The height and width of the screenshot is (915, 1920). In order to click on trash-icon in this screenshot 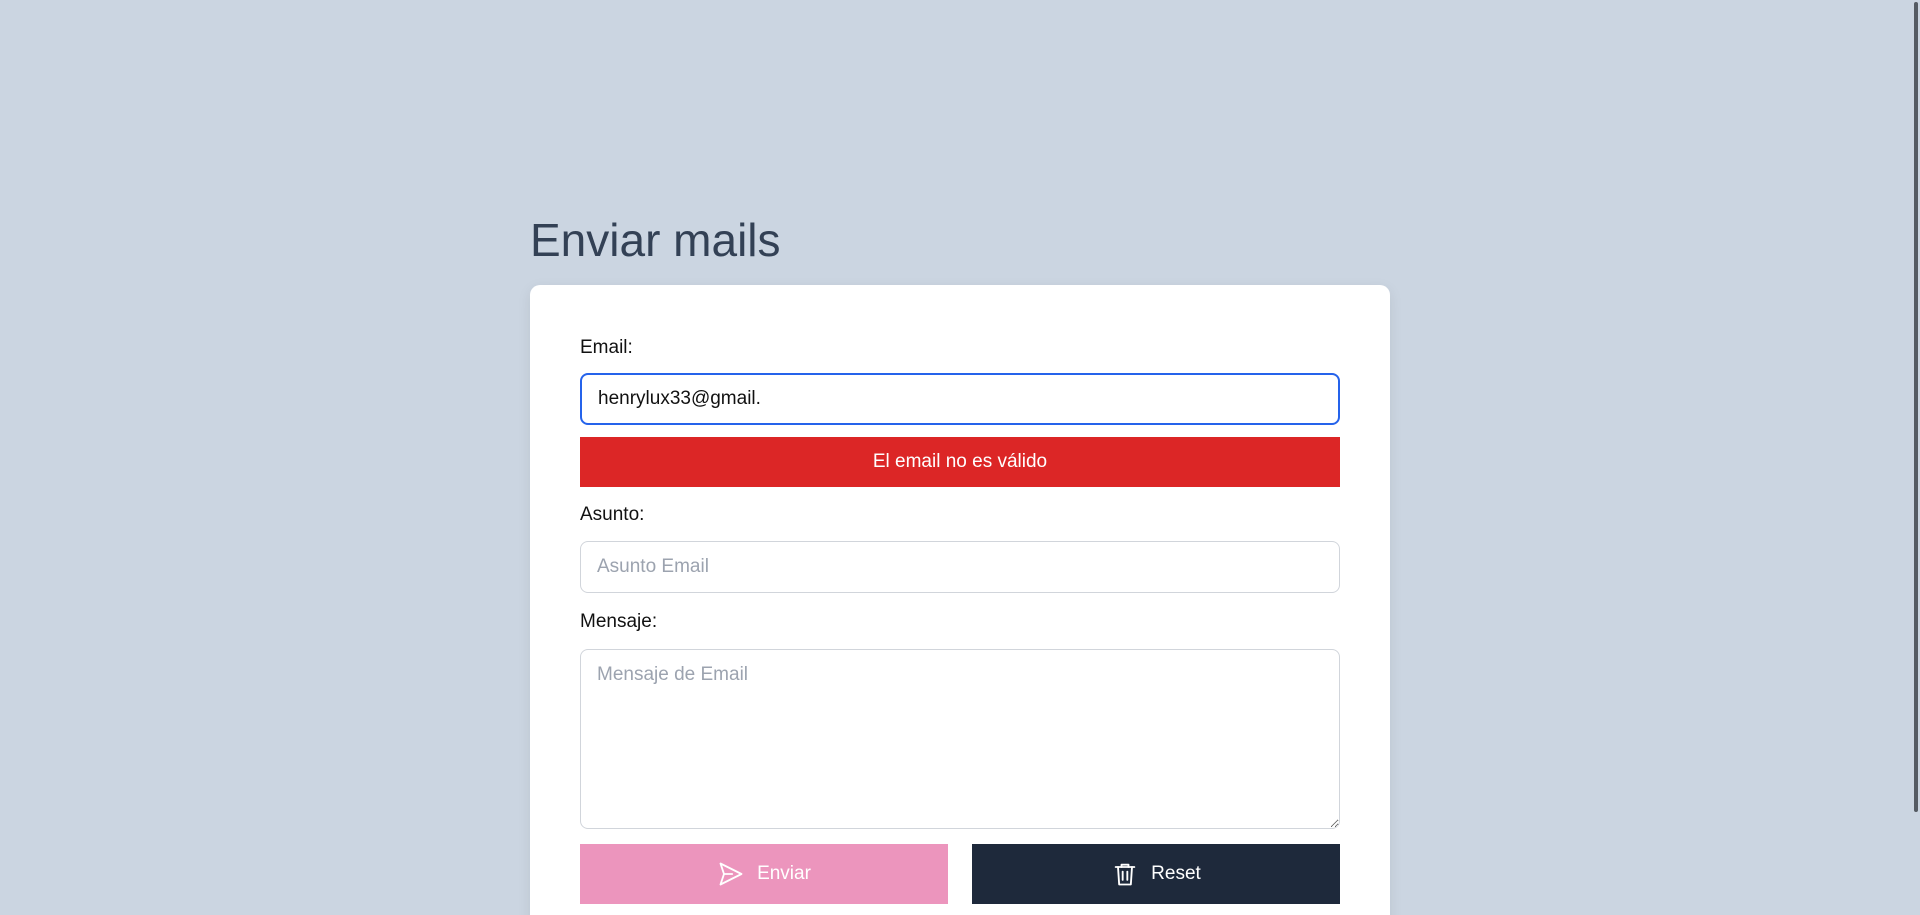, I will do `click(1125, 874)`.